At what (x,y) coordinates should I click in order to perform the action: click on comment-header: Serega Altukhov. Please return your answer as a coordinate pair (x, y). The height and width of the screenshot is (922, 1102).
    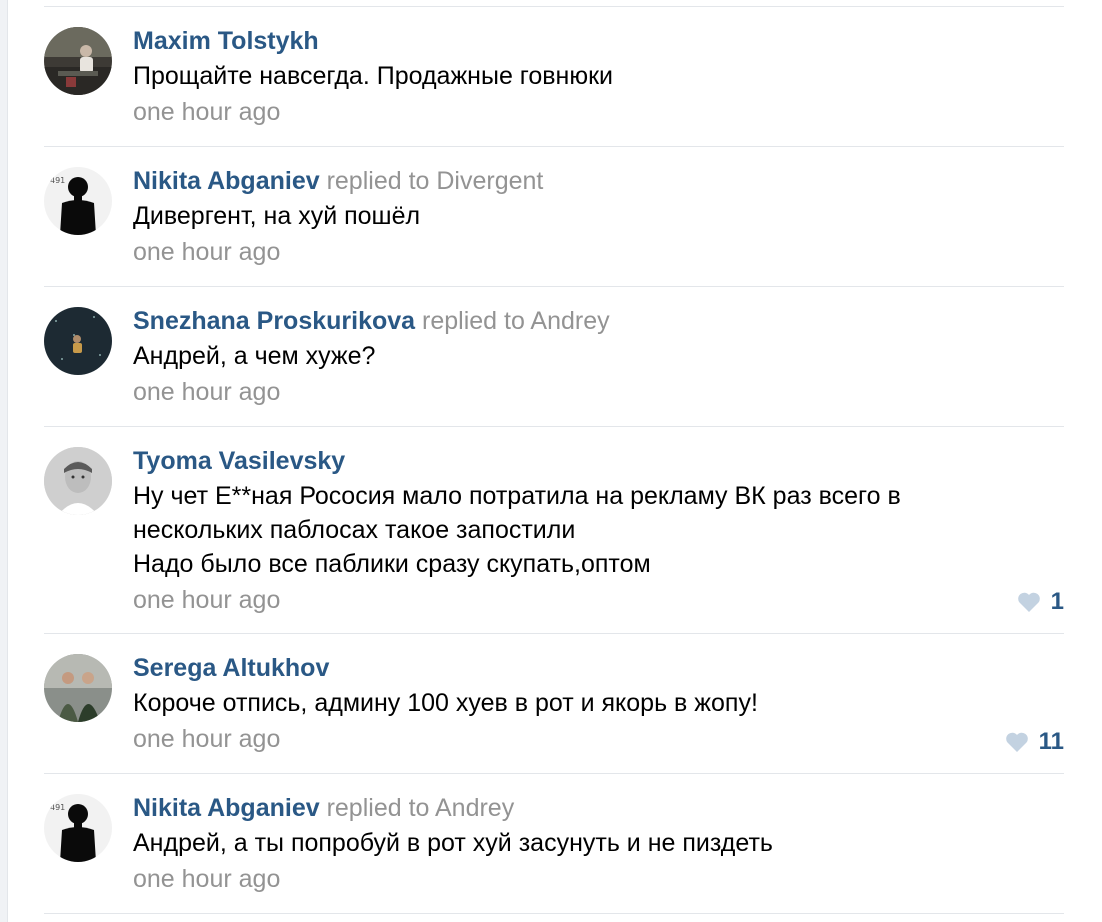
    Looking at the image, I should click on (598, 668).